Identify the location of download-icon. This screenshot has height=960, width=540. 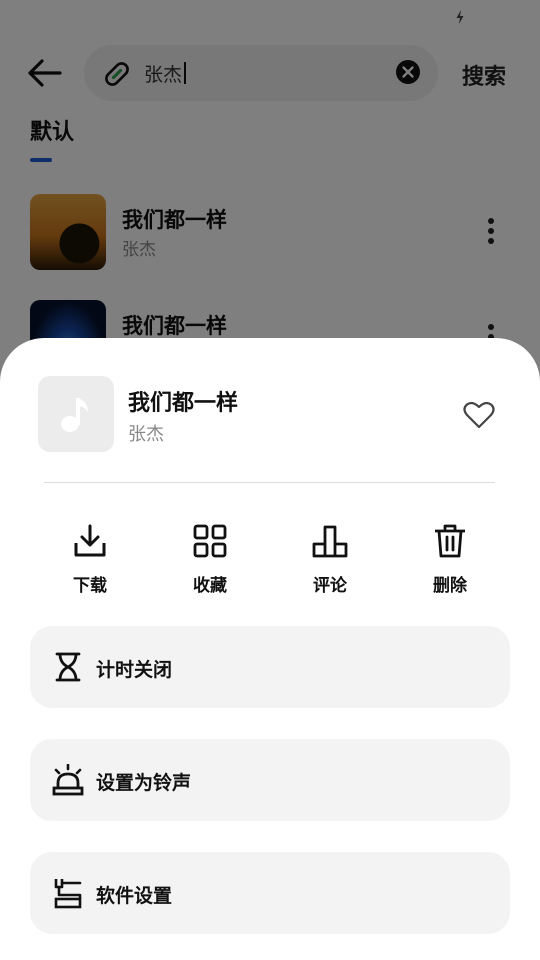
(90, 541).